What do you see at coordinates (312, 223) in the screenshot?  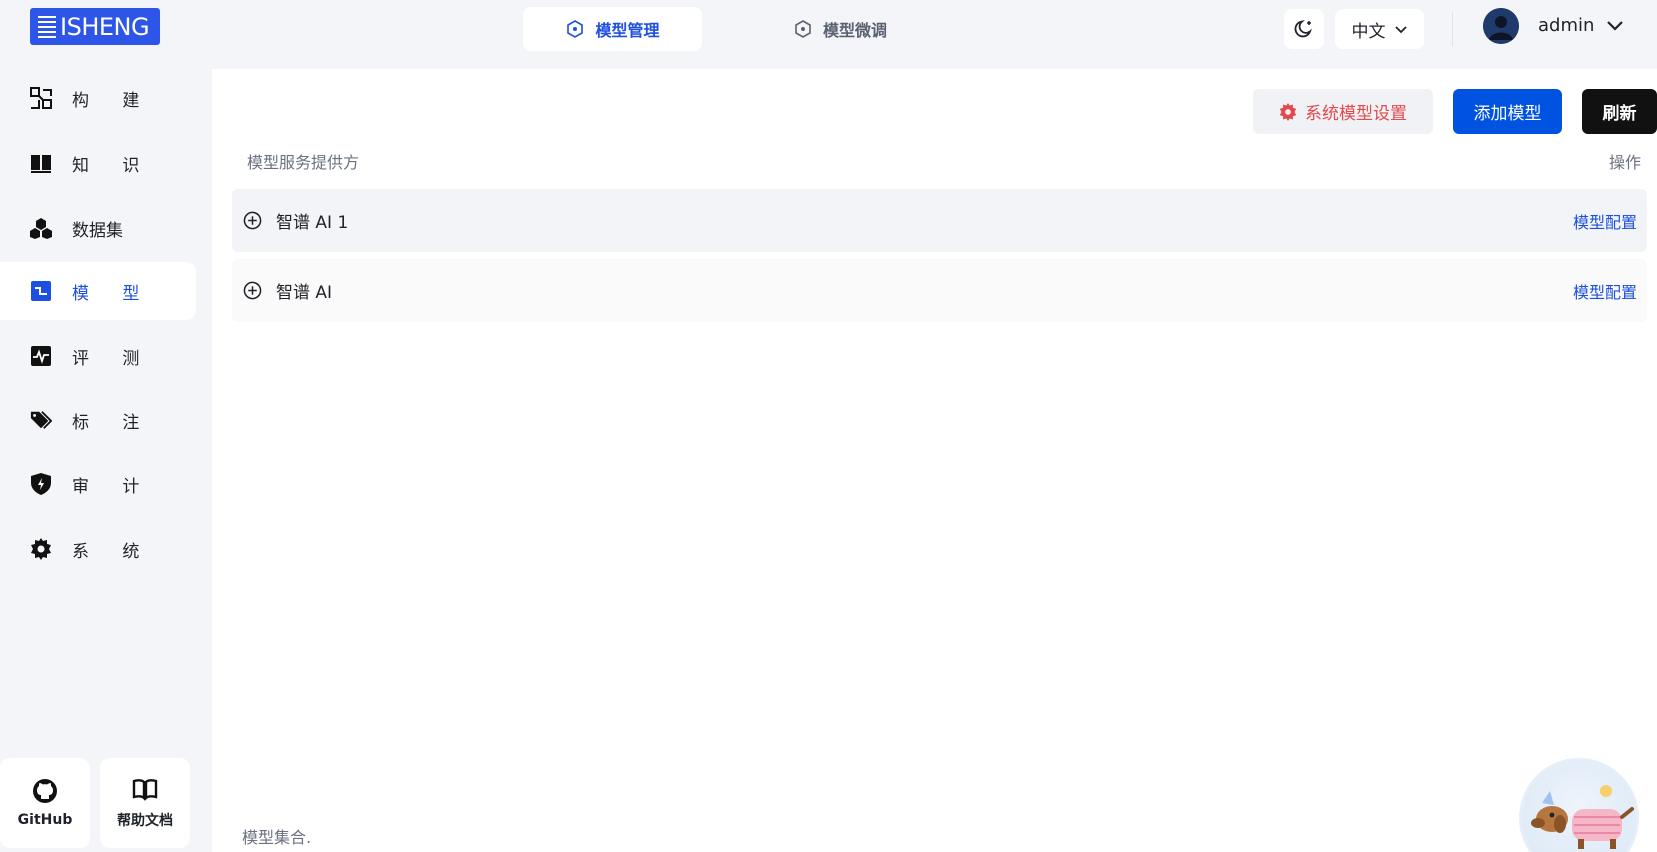 I see `provider-name: 智谱 AI 1` at bounding box center [312, 223].